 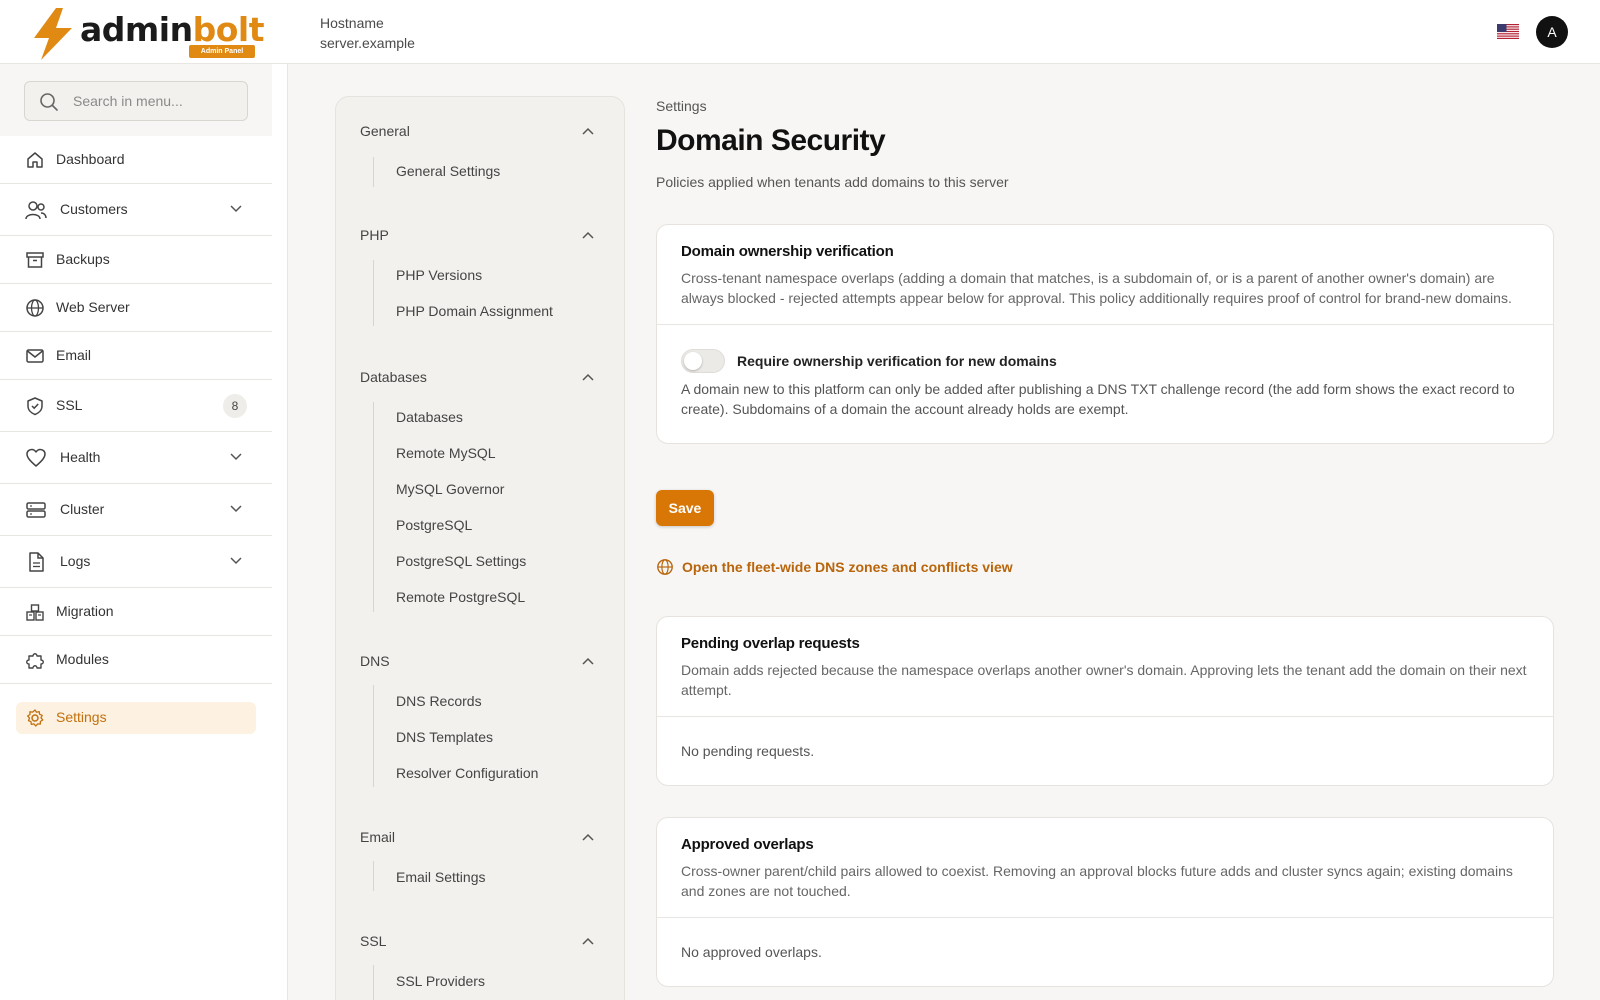 I want to click on sidebar-item-cluster: Cluster, so click(x=136, y=510).